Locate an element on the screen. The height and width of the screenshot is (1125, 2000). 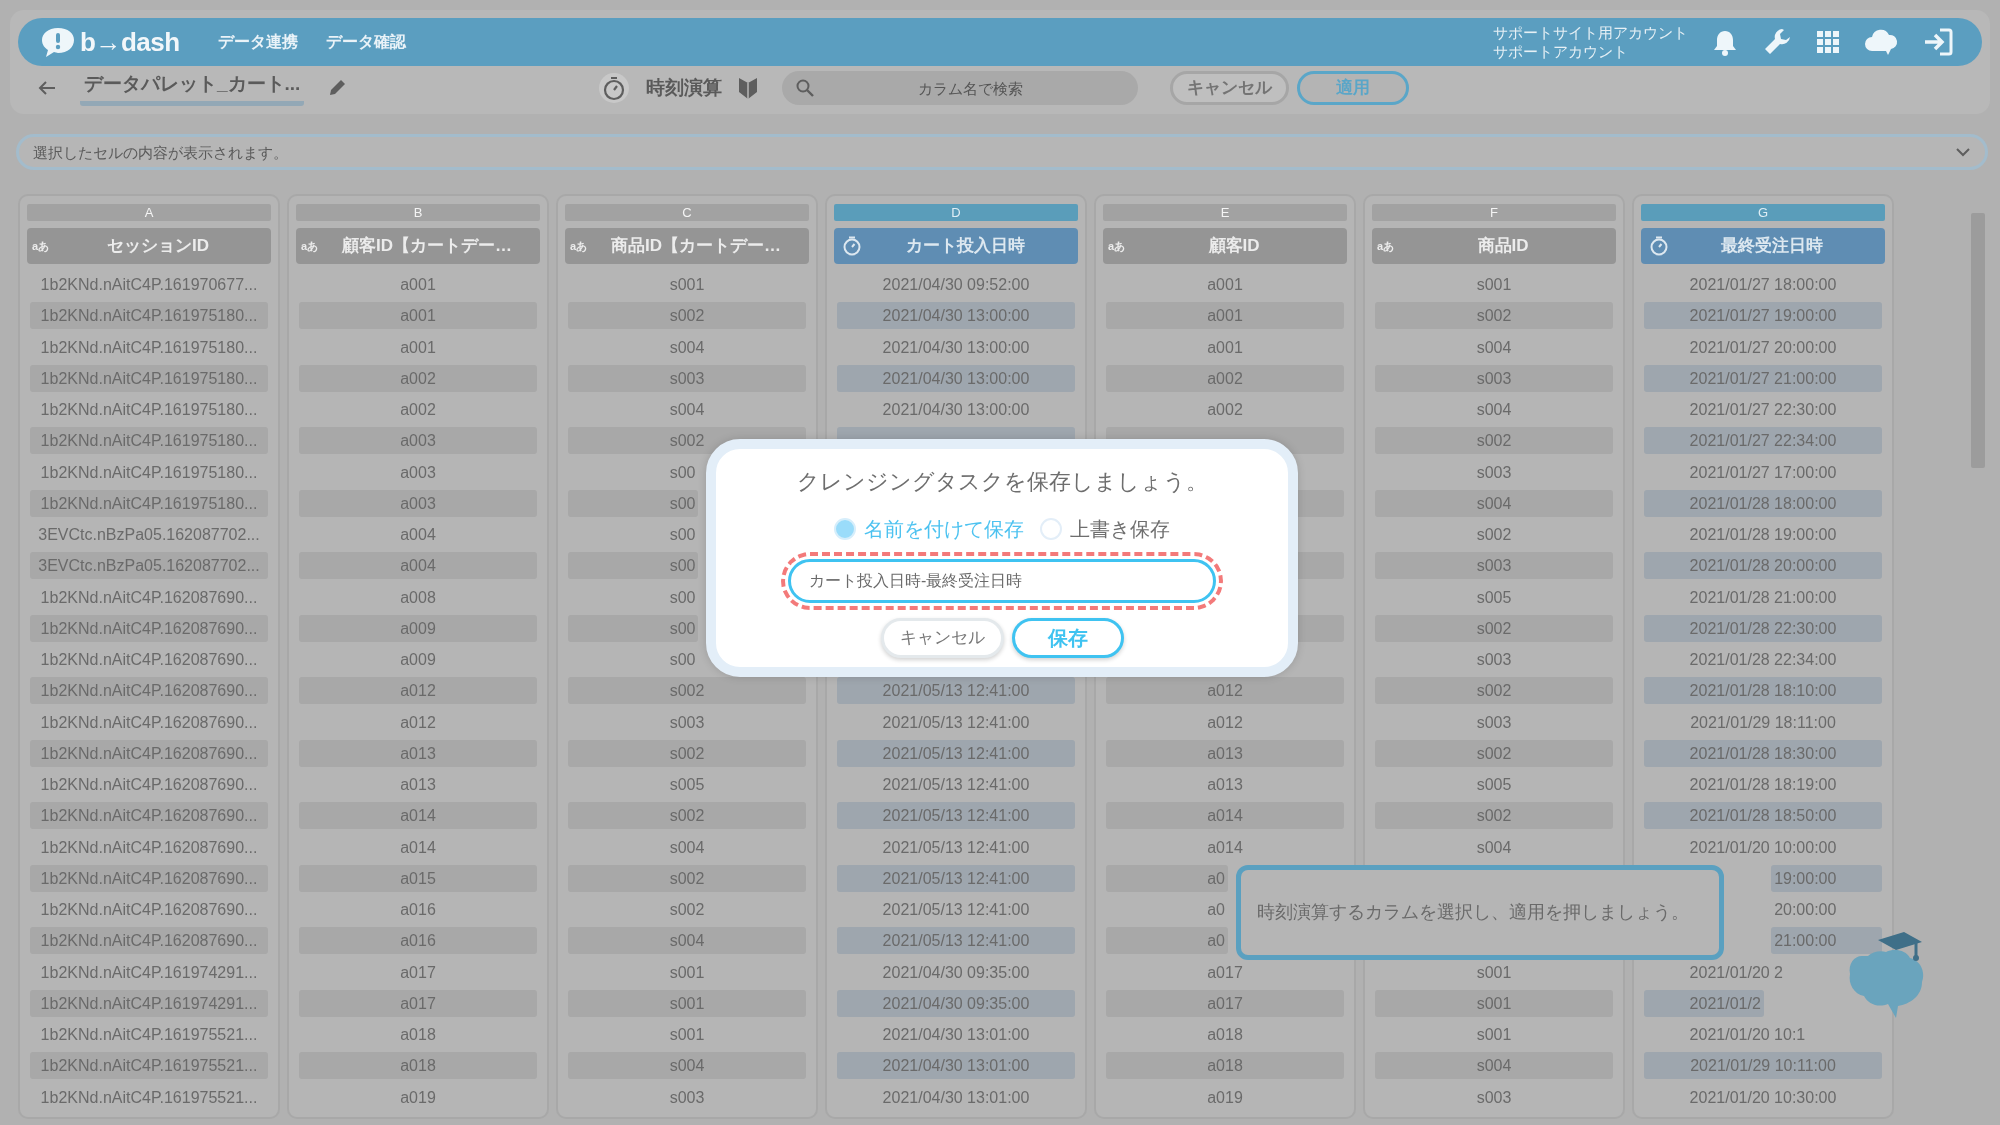
search-field: カラム名で検索 is located at coordinates (960, 88).